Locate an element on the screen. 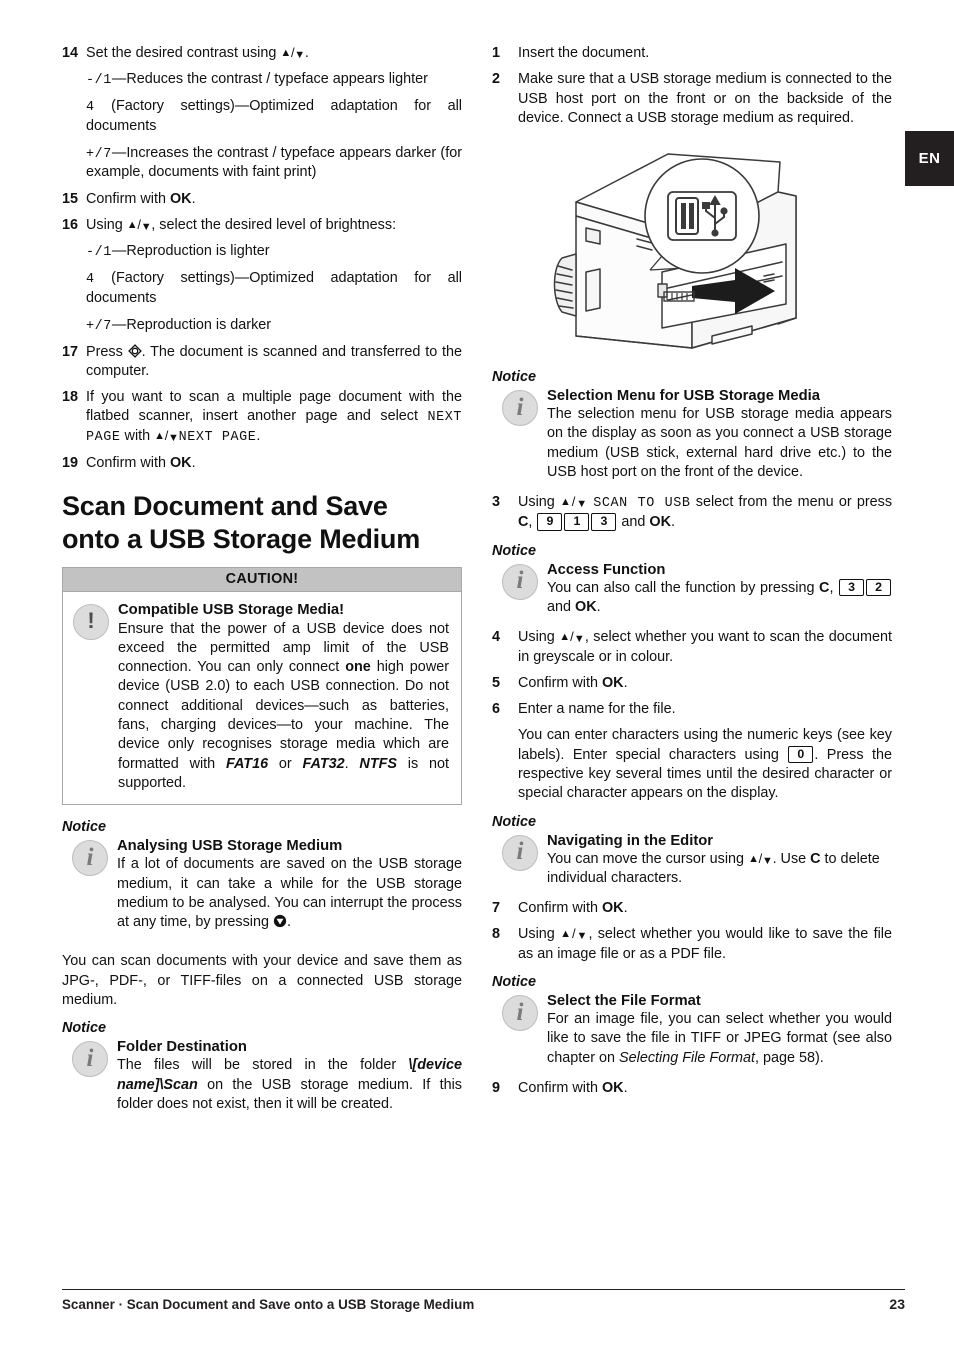 The height and width of the screenshot is (1350, 954). printer-illustration-svg is located at coordinates (675, 251).